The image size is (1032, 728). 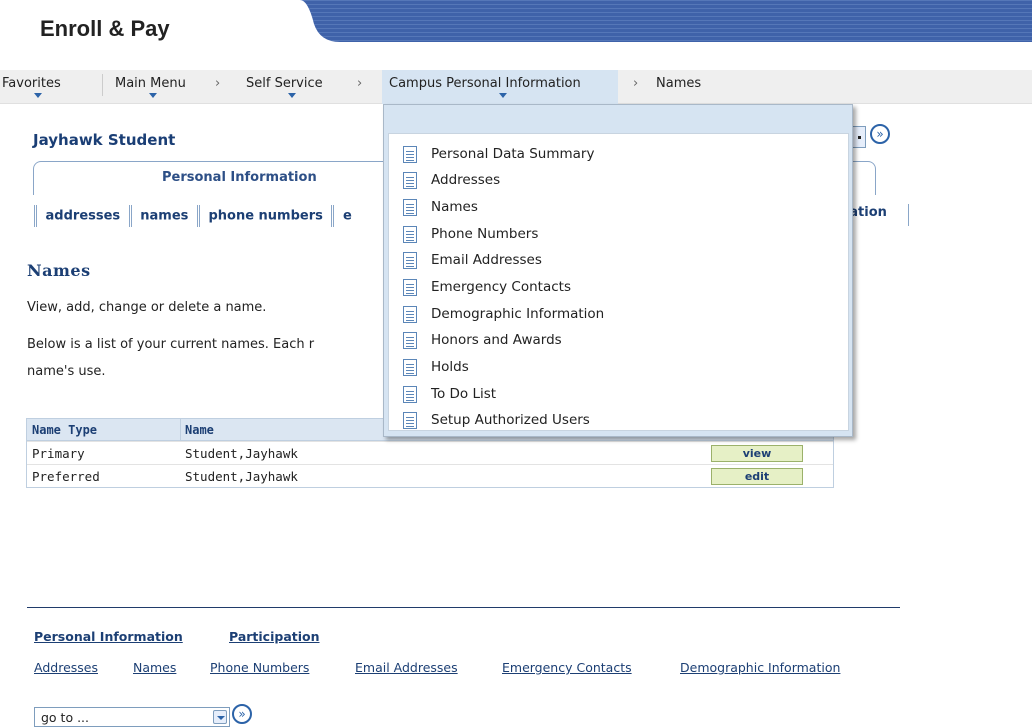 I want to click on nav-favorites: Favorites, so click(x=31, y=87).